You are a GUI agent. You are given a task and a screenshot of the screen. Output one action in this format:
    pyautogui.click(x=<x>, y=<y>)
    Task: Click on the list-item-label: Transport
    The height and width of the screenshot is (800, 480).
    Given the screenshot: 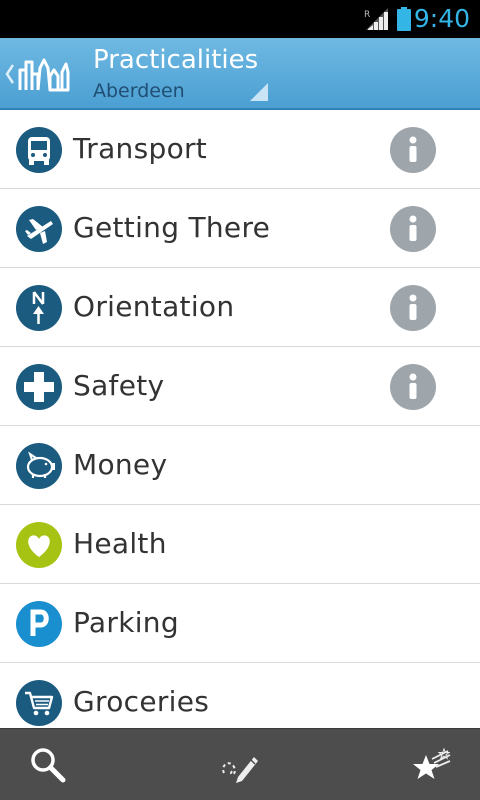 What is the action you would take?
    pyautogui.click(x=140, y=148)
    